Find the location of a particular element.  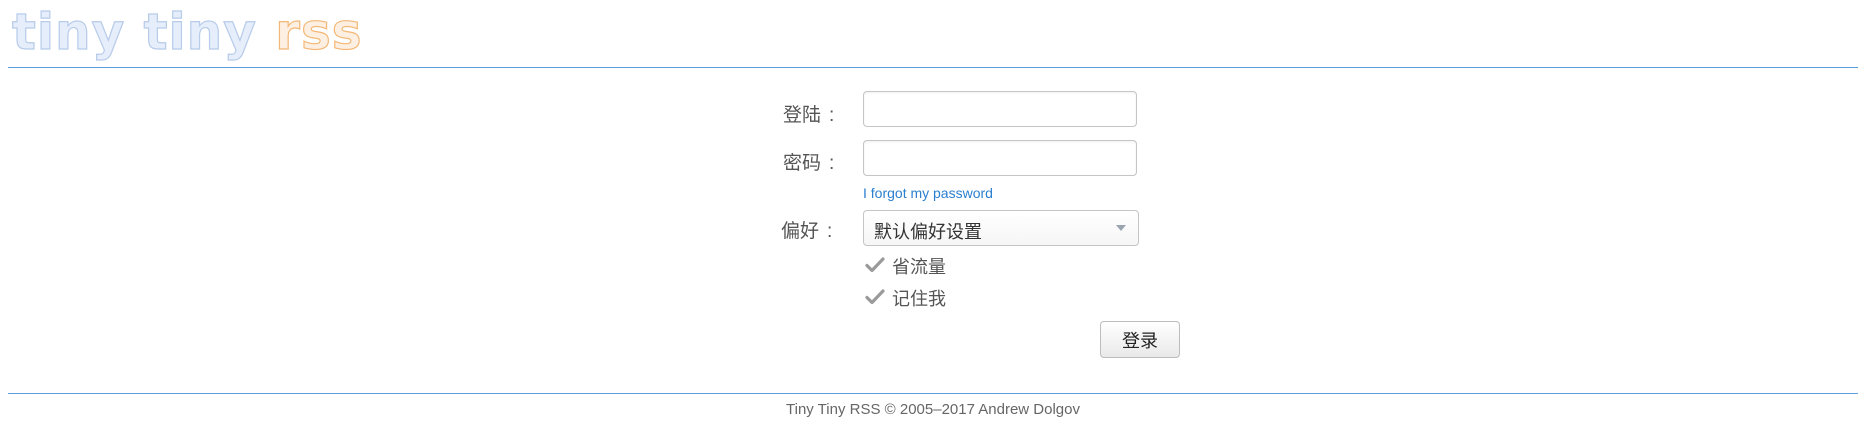

login-label-colon: : is located at coordinates (832, 115).